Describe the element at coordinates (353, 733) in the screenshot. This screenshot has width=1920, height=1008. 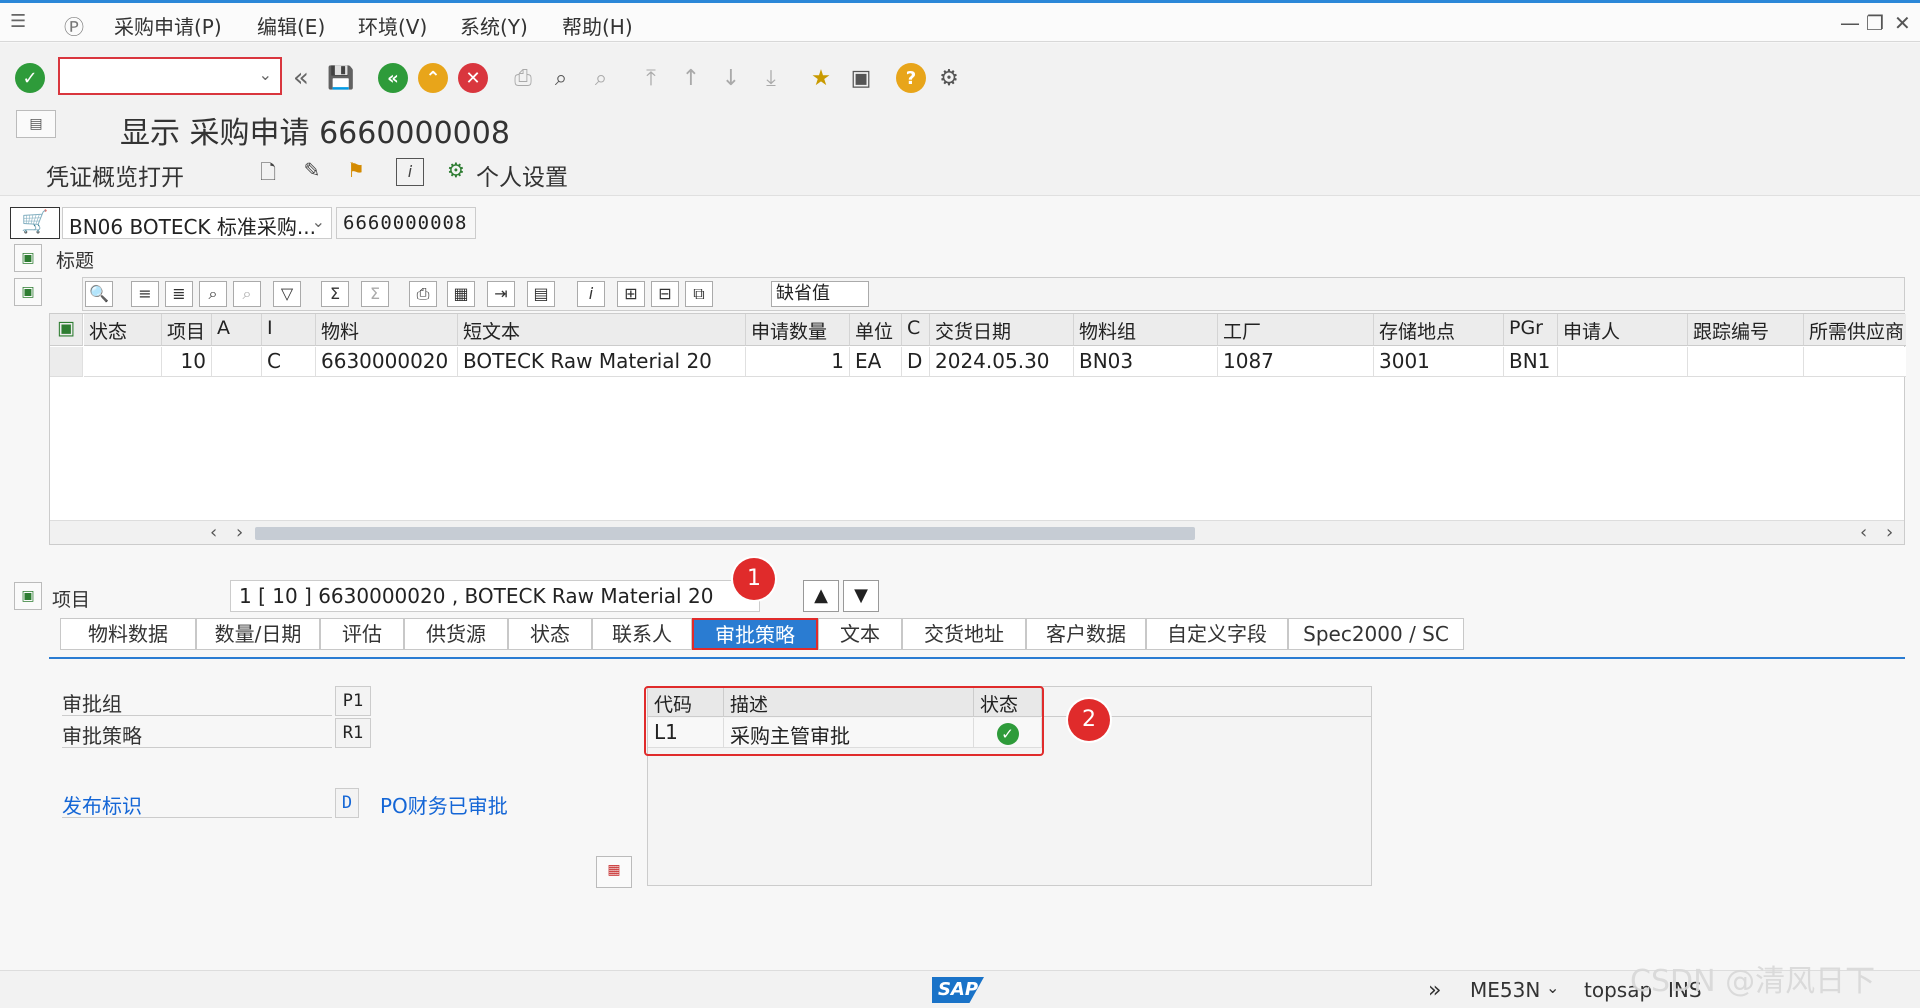
I see `release-strategy-value: R1` at that location.